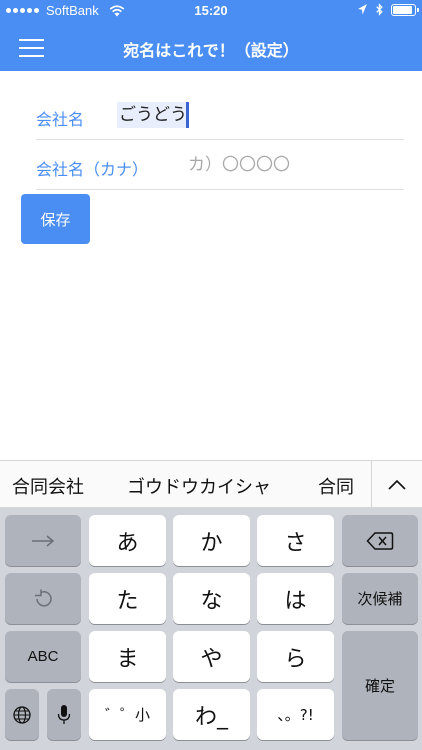 This screenshot has width=422, height=750. I want to click on app-header: 宛名はこれで！（設定）, so click(211, 47).